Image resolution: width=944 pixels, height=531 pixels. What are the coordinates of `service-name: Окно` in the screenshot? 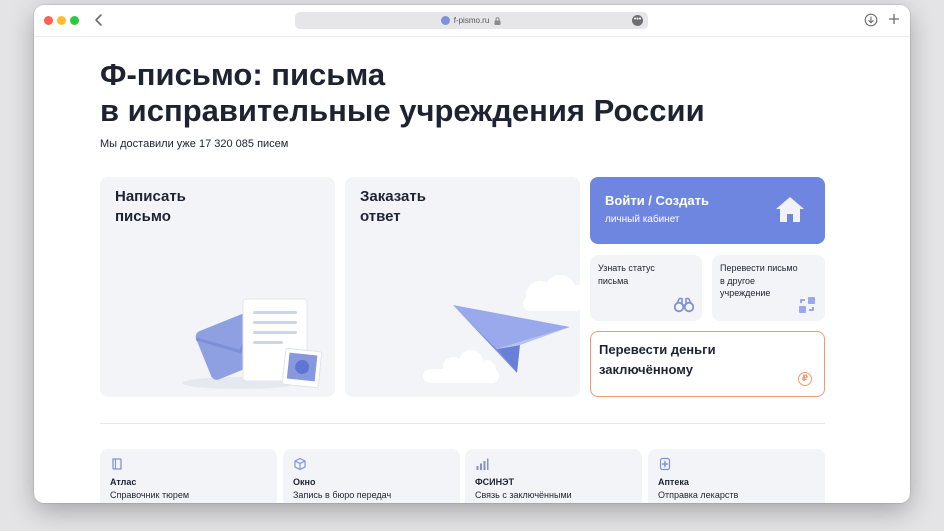 It's located at (304, 482).